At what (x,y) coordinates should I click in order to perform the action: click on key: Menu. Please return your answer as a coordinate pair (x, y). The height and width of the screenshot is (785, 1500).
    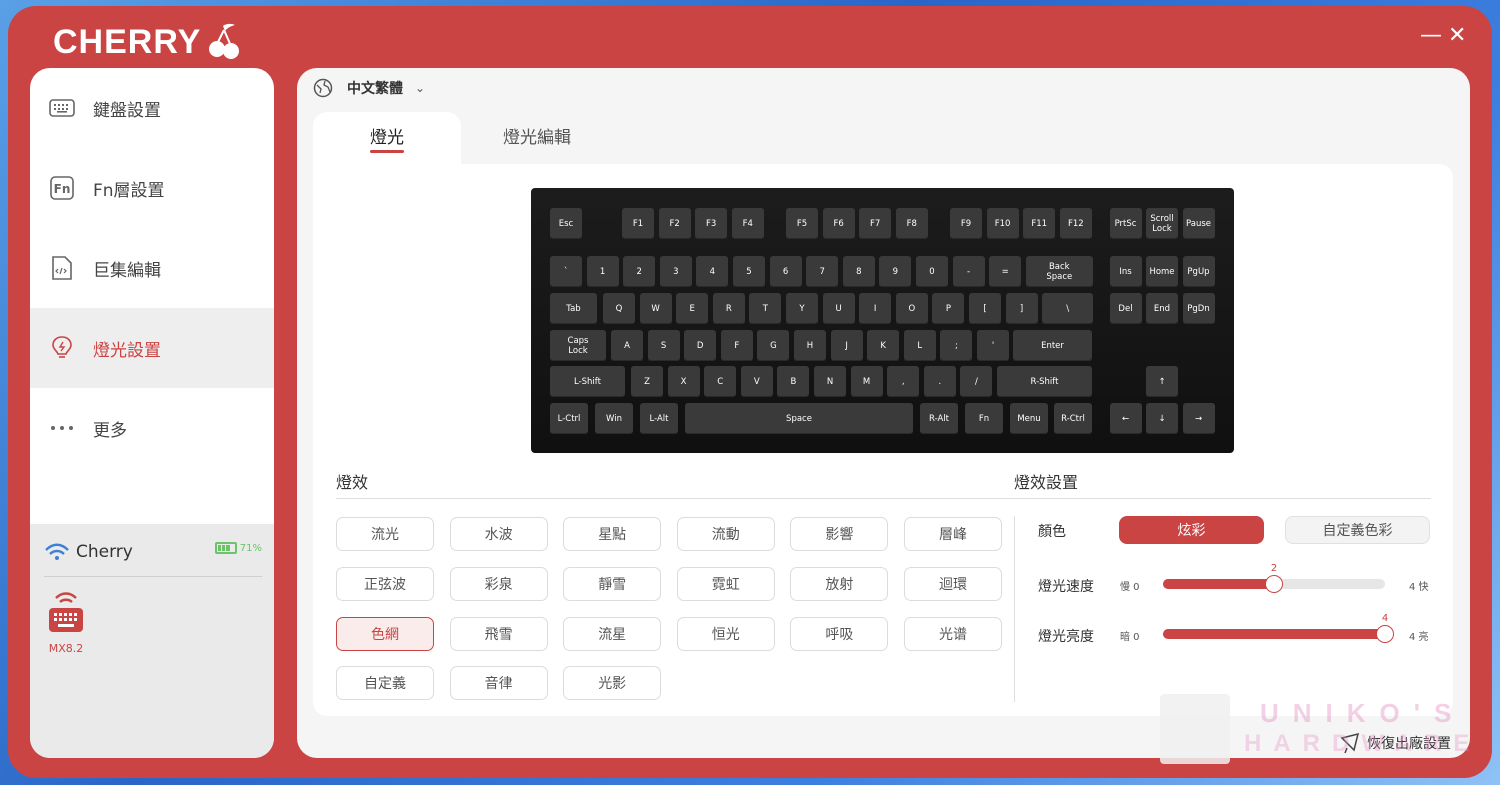
    Looking at the image, I should click on (1029, 418).